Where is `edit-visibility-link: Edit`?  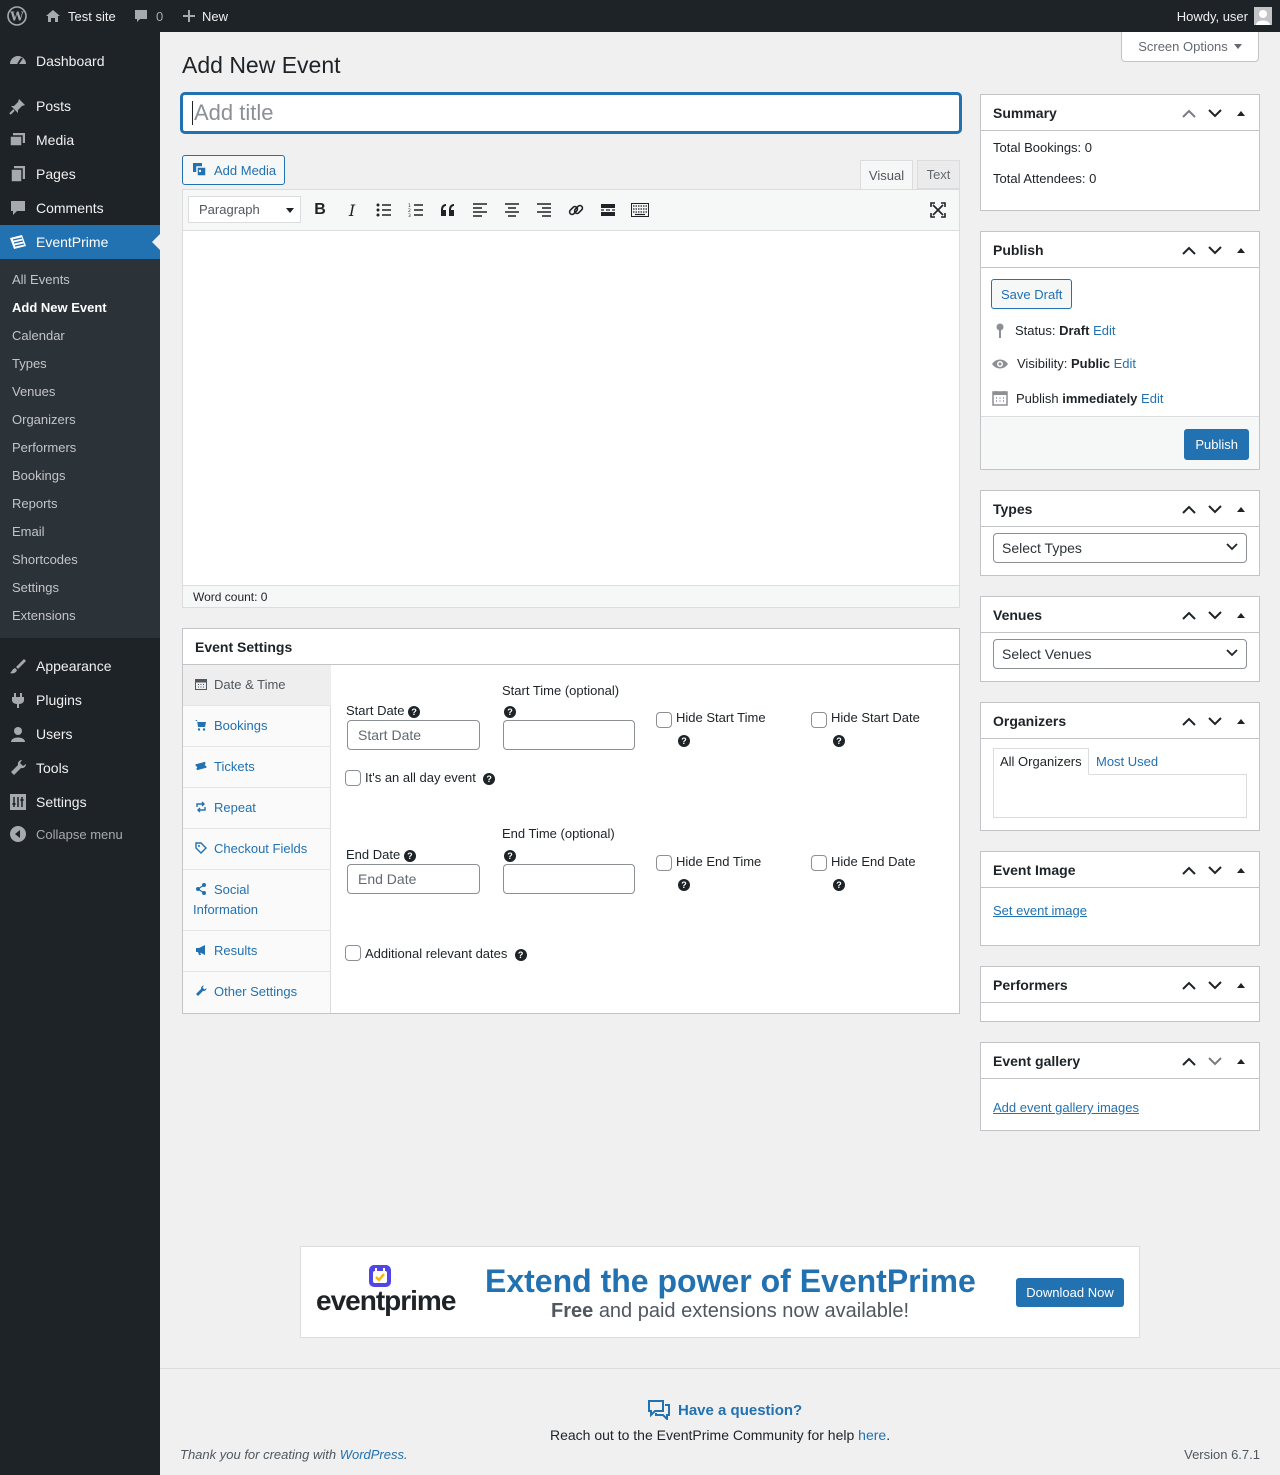
edit-visibility-link: Edit is located at coordinates (1125, 363).